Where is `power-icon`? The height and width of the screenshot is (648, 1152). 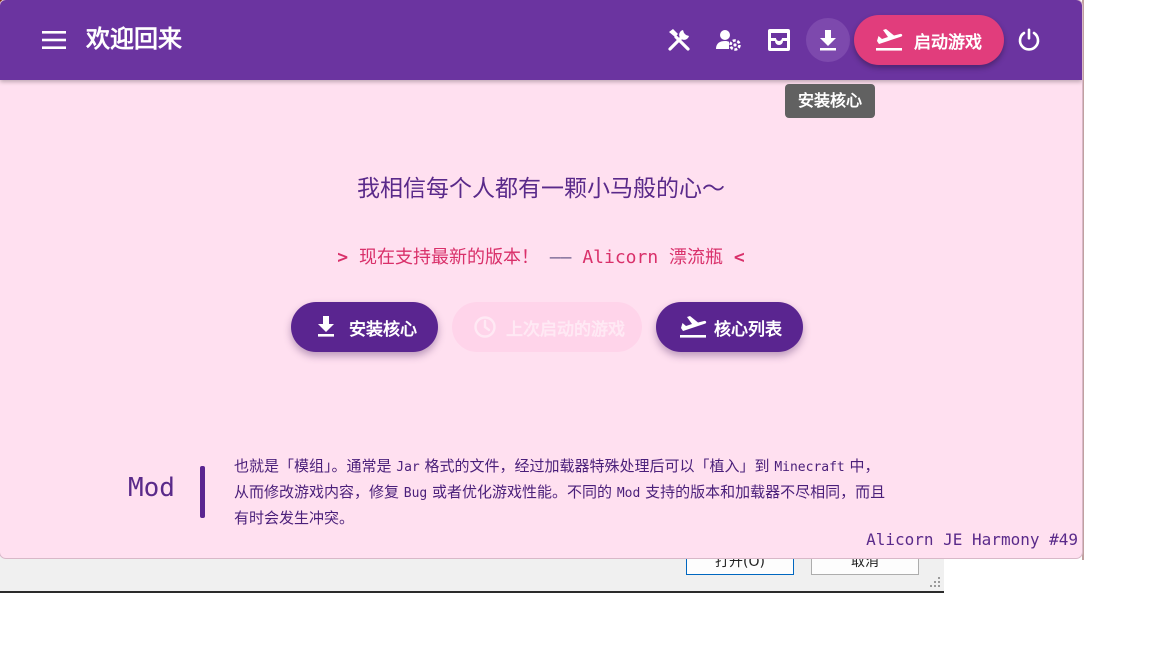 power-icon is located at coordinates (1029, 39).